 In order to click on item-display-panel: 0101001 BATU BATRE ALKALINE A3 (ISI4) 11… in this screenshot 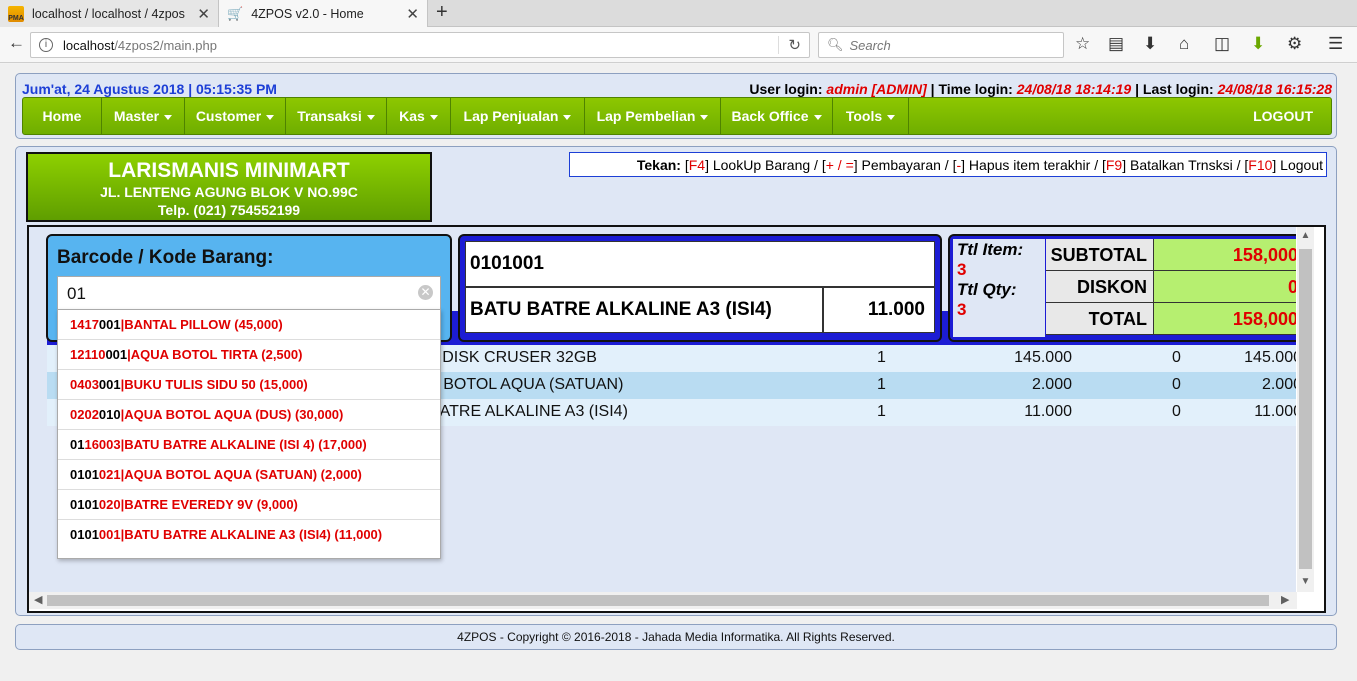, I will do `click(700, 288)`.